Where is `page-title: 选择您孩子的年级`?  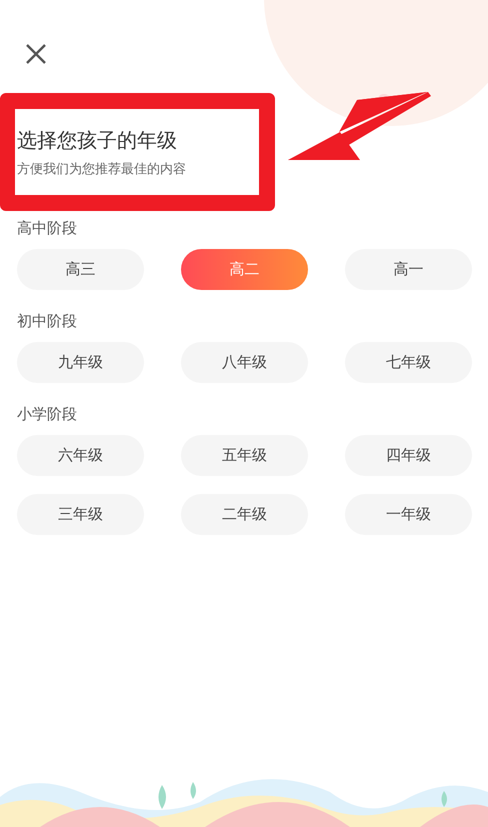
page-title: 选择您孩子的年级 is located at coordinates (97, 140).